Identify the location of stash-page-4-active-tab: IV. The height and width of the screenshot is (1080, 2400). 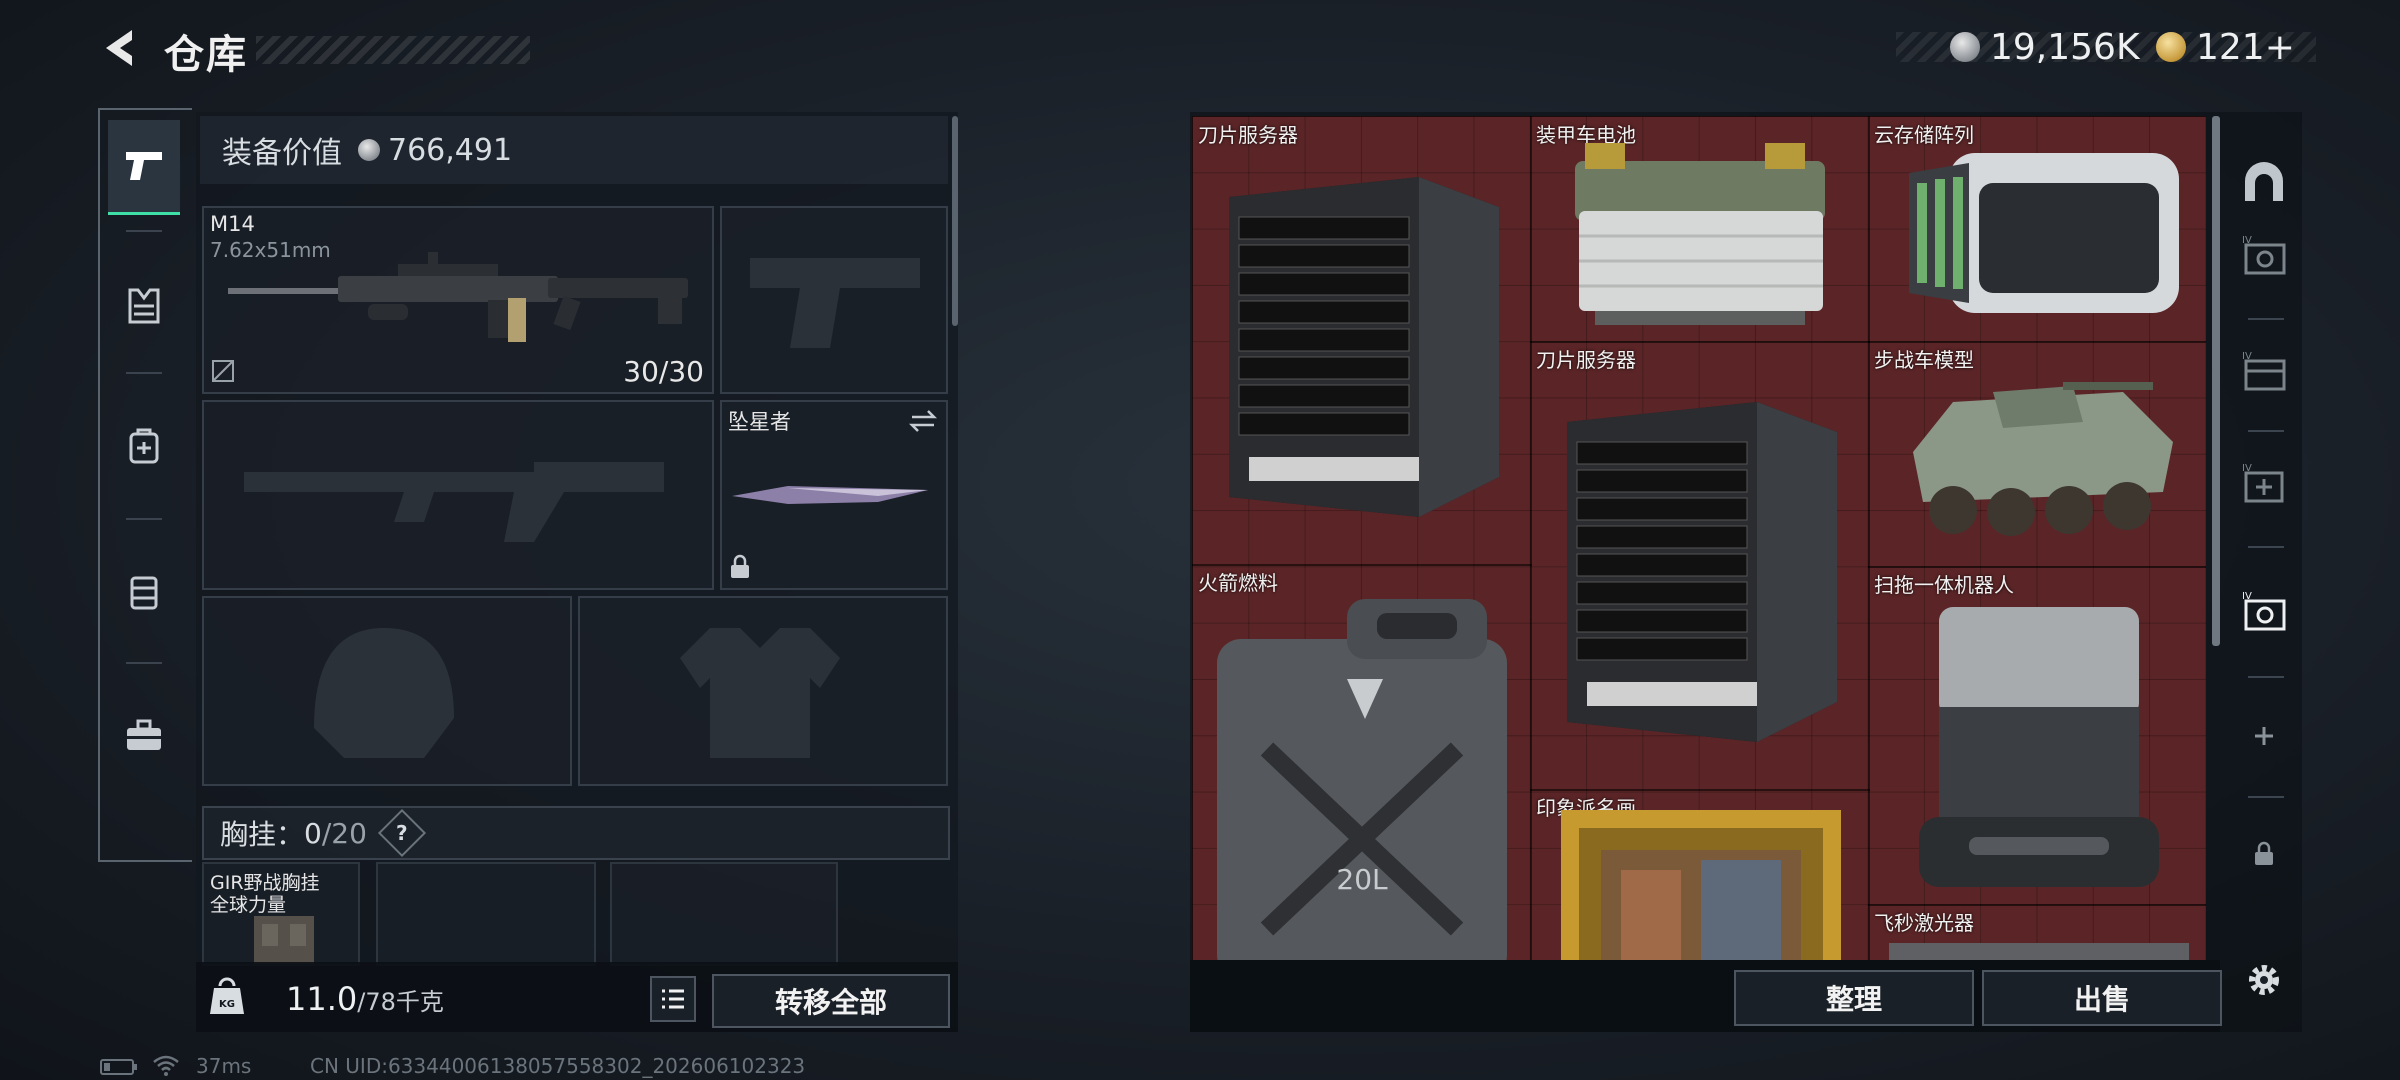
(2264, 612).